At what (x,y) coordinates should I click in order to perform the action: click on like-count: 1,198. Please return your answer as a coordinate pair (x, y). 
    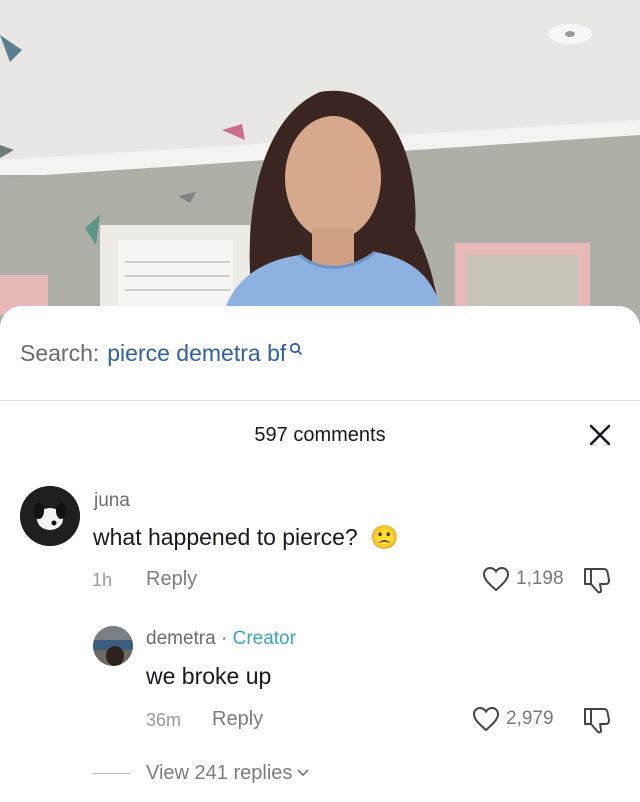
    Looking at the image, I should click on (540, 578).